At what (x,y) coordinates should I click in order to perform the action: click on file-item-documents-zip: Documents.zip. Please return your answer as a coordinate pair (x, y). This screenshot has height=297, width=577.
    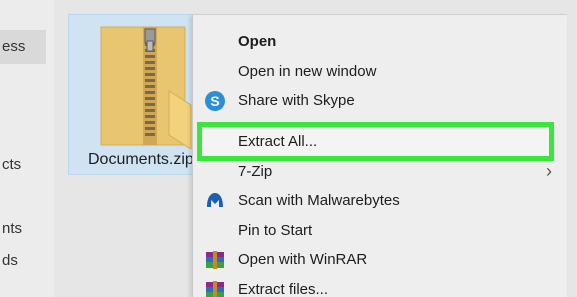
    Looking at the image, I should click on (138, 94).